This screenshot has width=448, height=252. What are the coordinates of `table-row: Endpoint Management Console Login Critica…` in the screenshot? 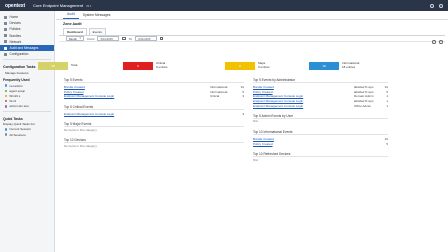 It's located at (154, 96).